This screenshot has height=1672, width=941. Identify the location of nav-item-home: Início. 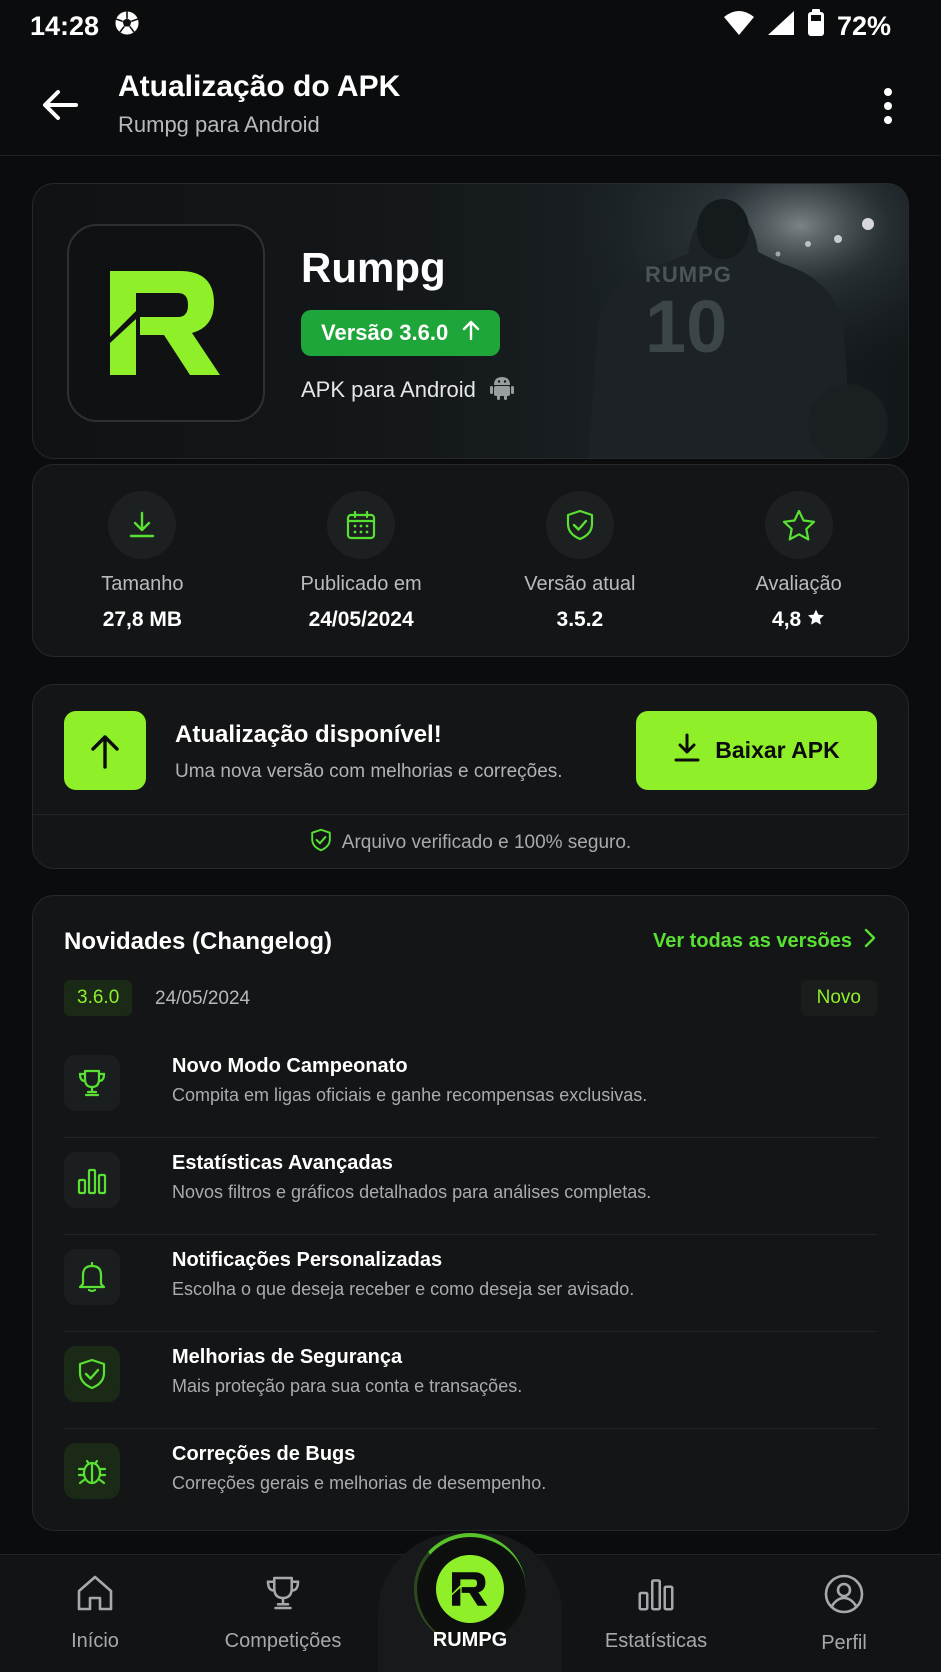
(95, 1613).